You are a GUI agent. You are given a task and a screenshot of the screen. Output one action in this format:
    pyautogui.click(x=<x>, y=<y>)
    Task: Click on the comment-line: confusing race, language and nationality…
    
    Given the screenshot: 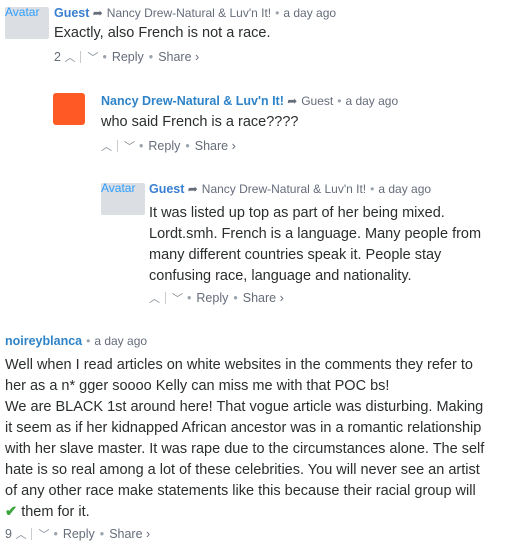 What is the action you would take?
    pyautogui.click(x=280, y=276)
    